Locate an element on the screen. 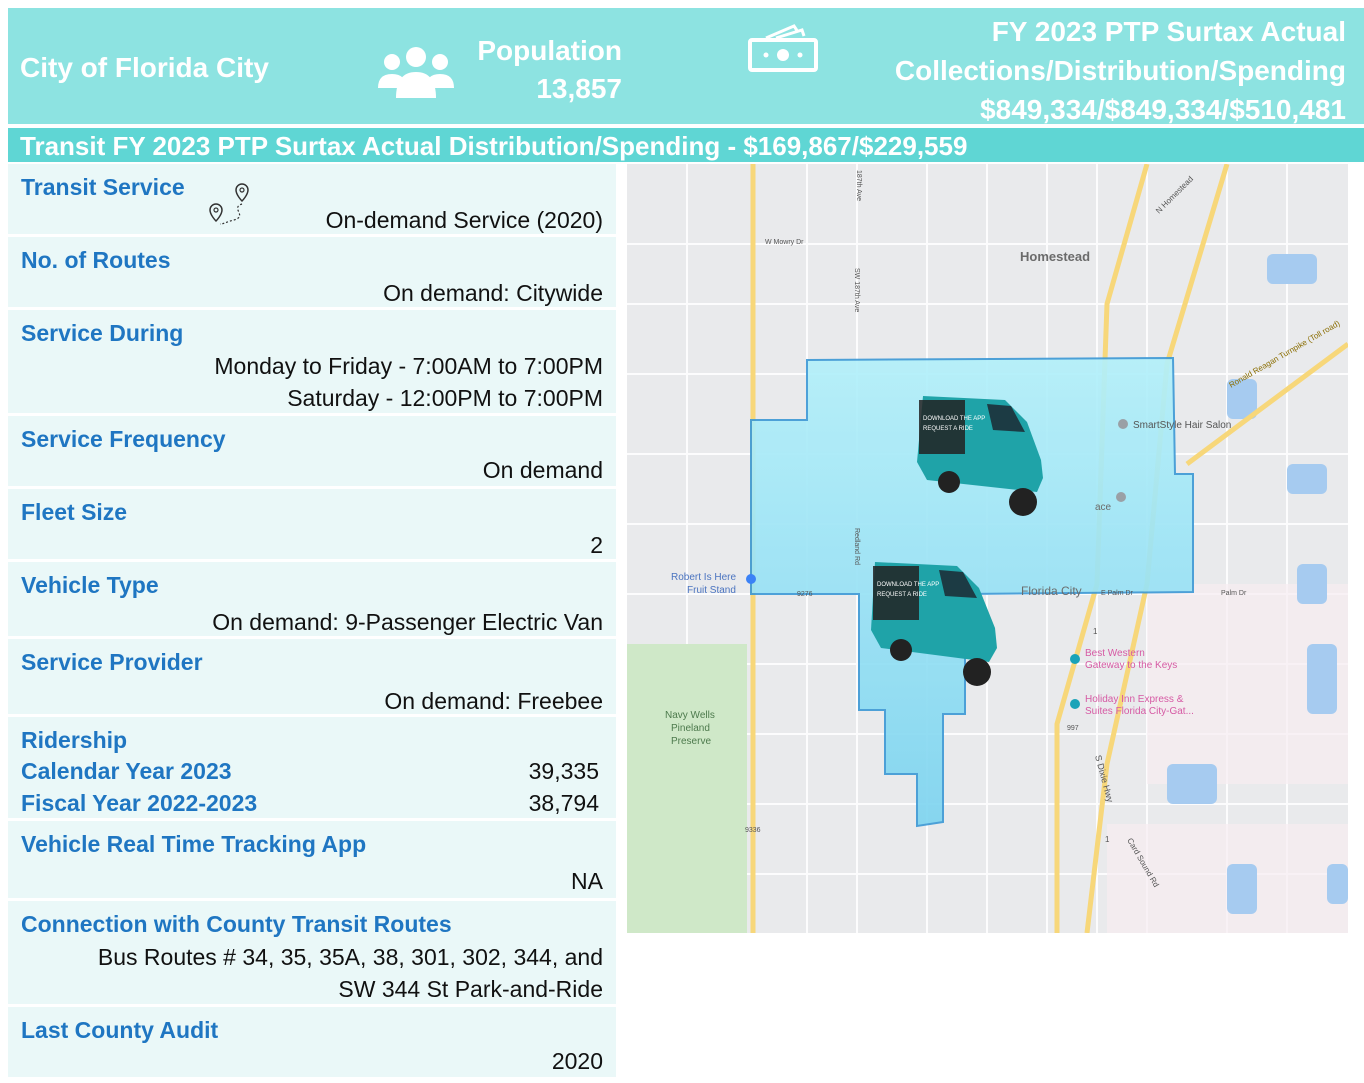 This screenshot has height=1083, width=1364. saturday-hours: Saturday - 12:00PM to 7:00PM is located at coordinates (445, 398).